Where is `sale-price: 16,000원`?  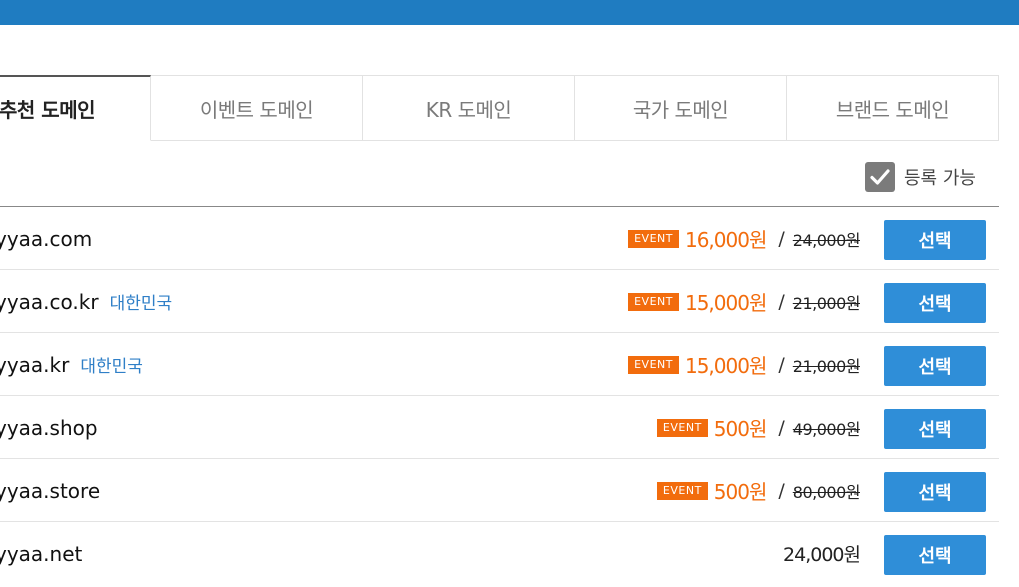 sale-price: 16,000원 is located at coordinates (725, 240).